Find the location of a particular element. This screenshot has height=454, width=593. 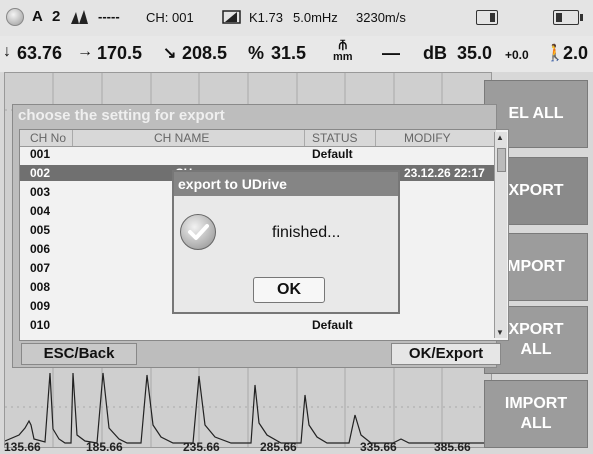

column-header: MODIFY is located at coordinates (427, 138).